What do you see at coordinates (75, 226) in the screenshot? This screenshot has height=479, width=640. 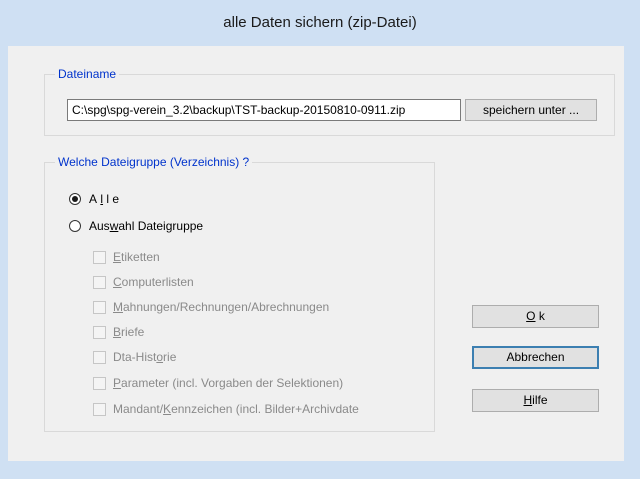 I see `radio-selection-indicator` at bounding box center [75, 226].